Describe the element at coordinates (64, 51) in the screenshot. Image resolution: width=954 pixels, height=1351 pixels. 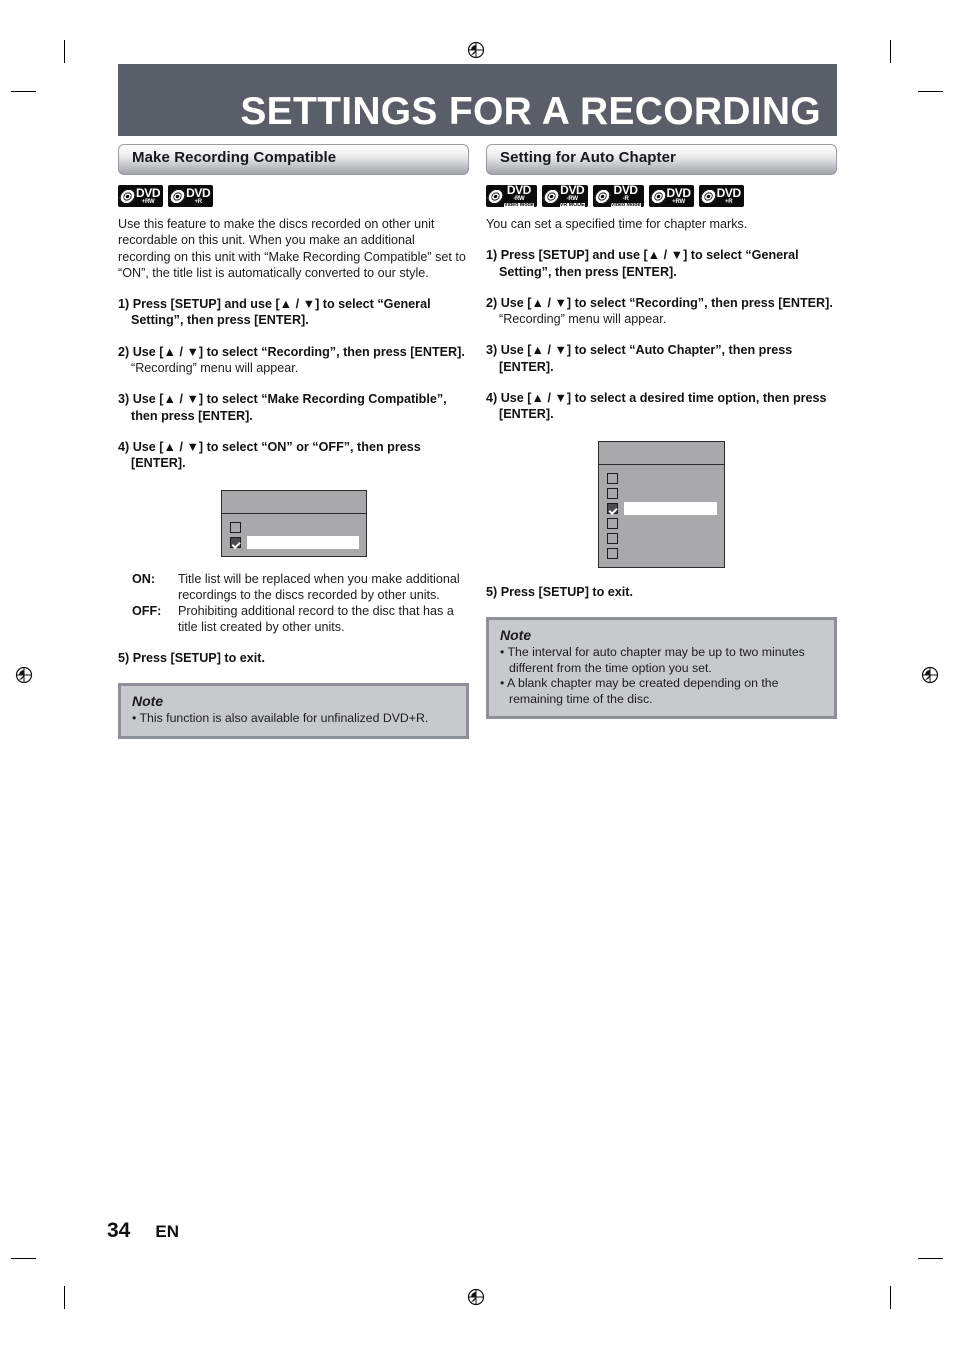
I see `crop-mark-top-left-vertical` at that location.